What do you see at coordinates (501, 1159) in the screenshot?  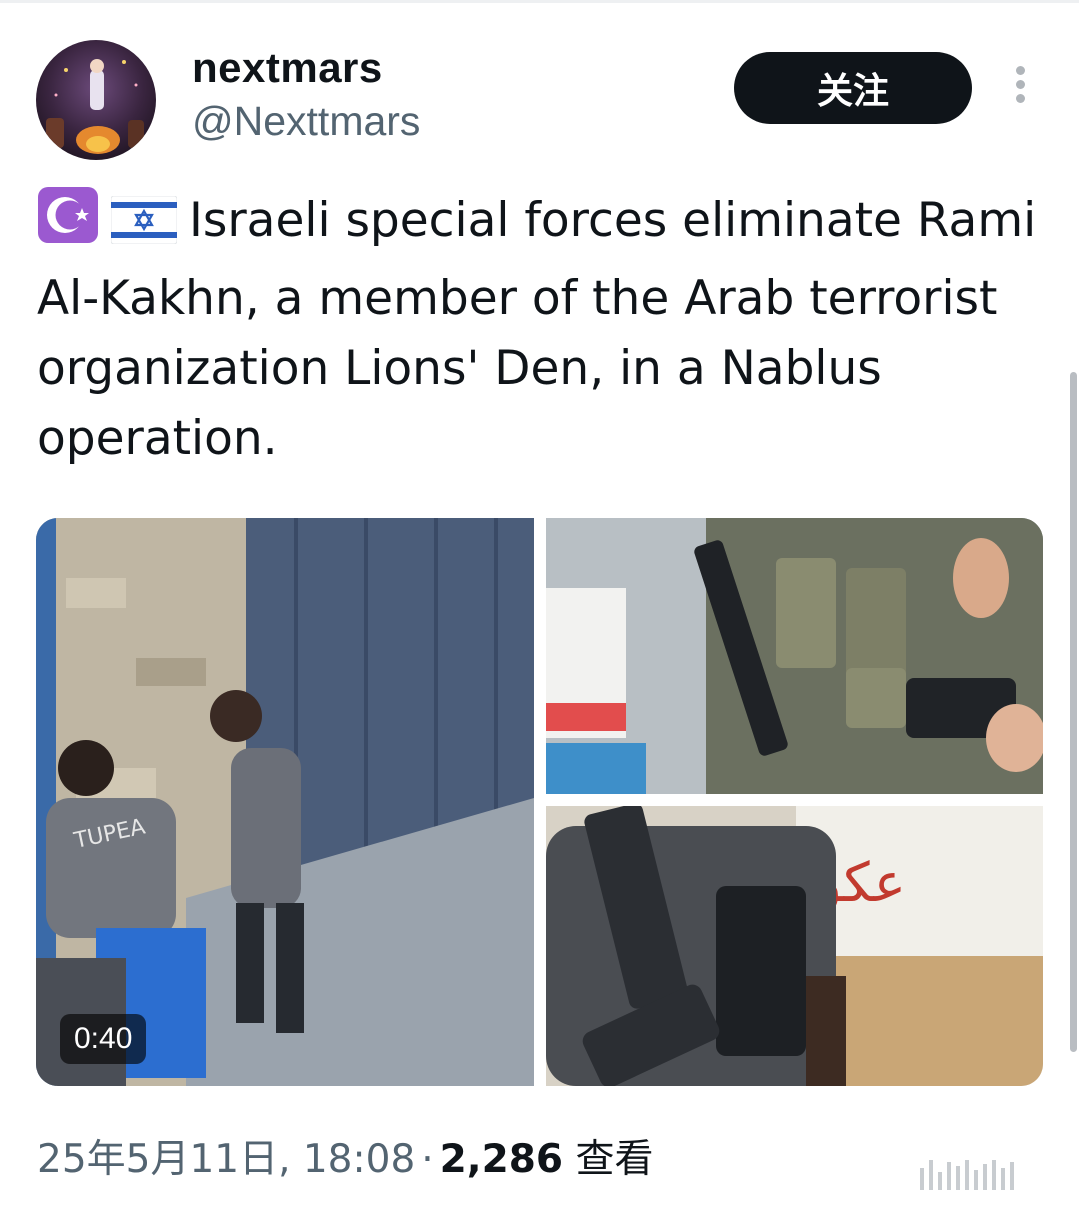 I see `views-count: 2,286` at bounding box center [501, 1159].